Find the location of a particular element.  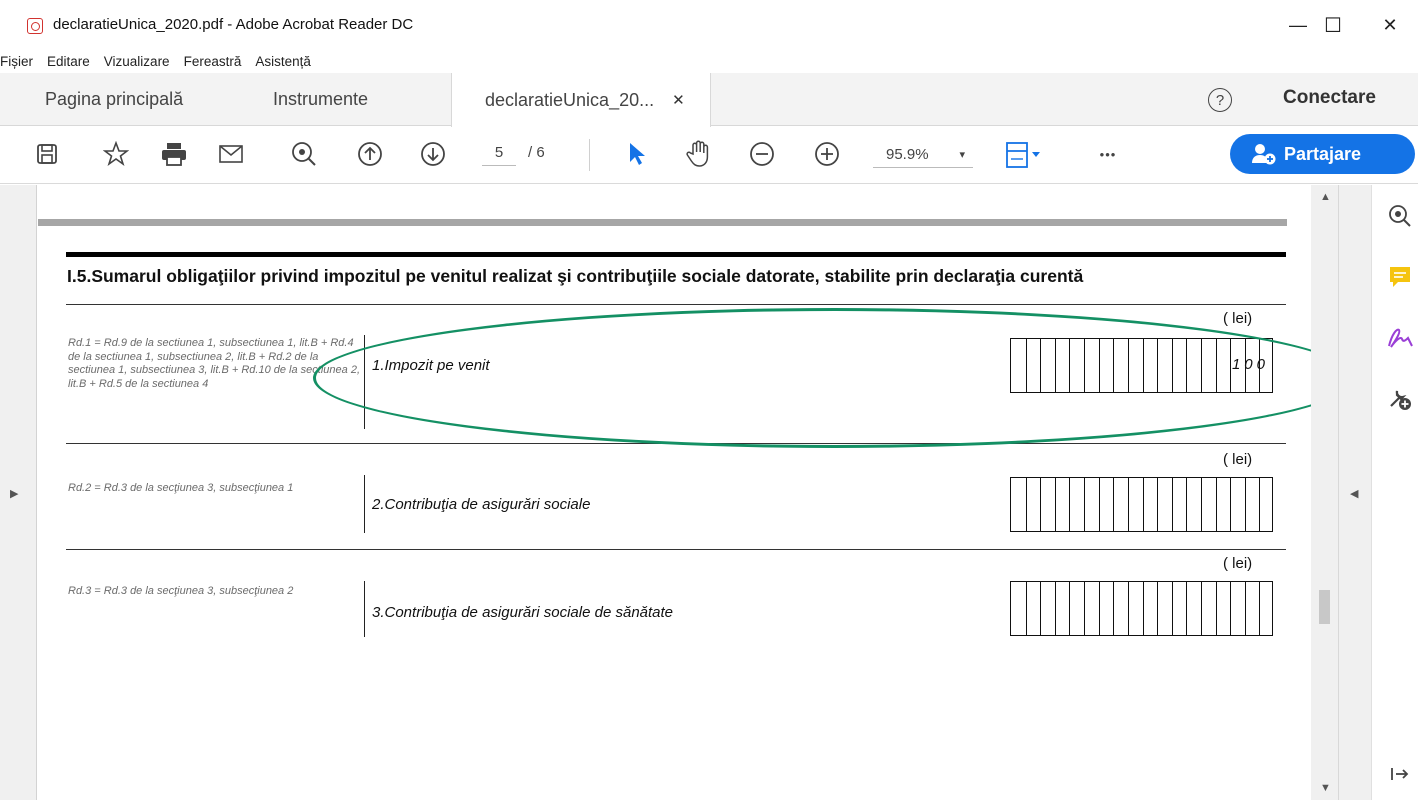

zoom-select: 95.9% ▾ is located at coordinates (923, 155).